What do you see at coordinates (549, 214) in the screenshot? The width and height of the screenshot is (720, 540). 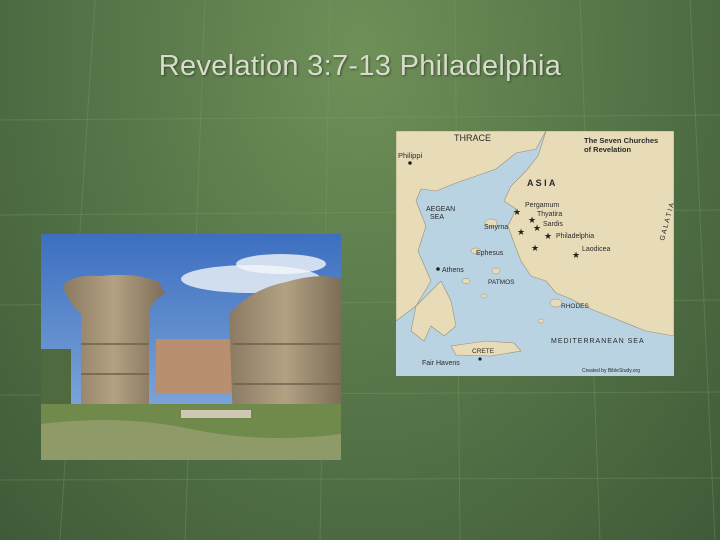 I see `map-city-thyatira: Thyatira` at bounding box center [549, 214].